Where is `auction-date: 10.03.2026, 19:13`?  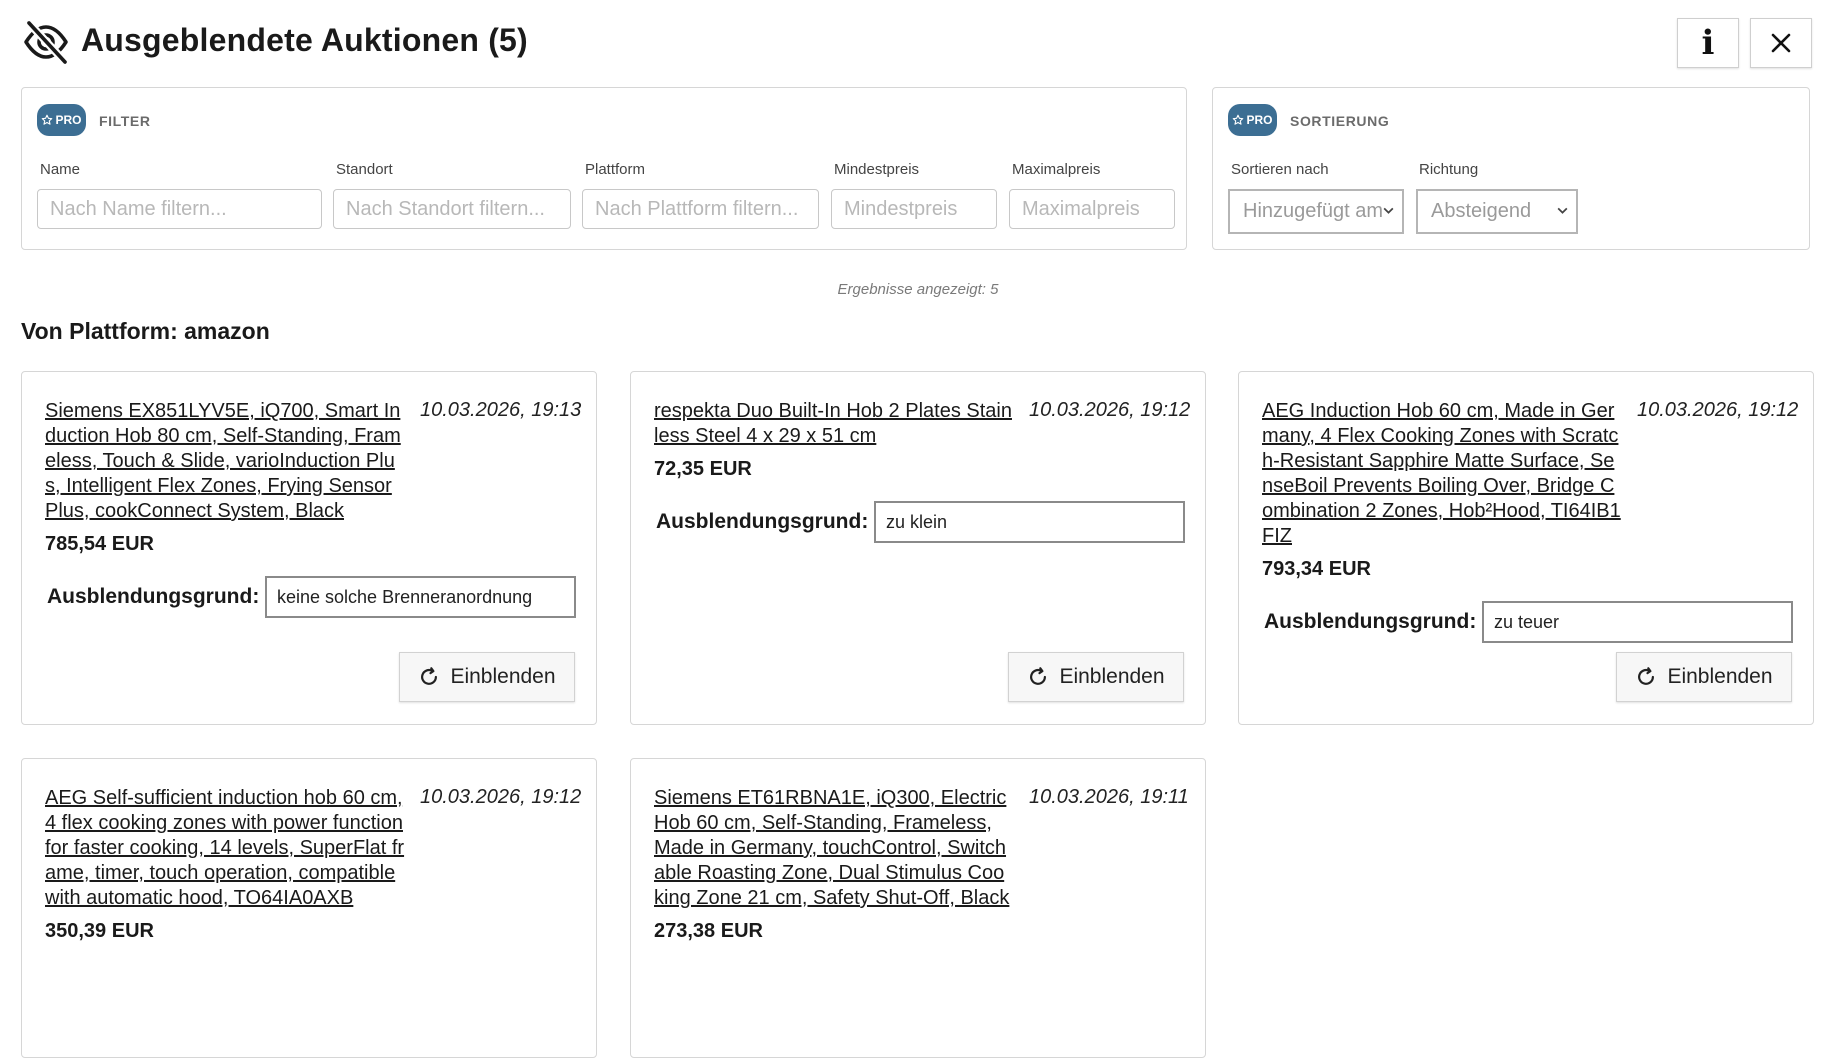
auction-date: 10.03.2026, 19:13 is located at coordinates (501, 410).